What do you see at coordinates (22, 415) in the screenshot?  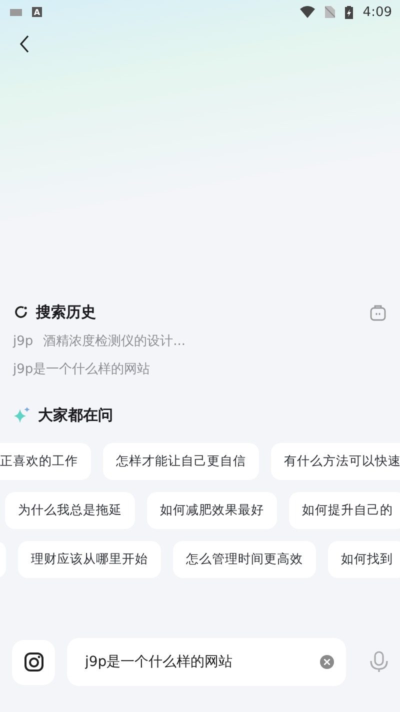 I see `sparkle-icon` at bounding box center [22, 415].